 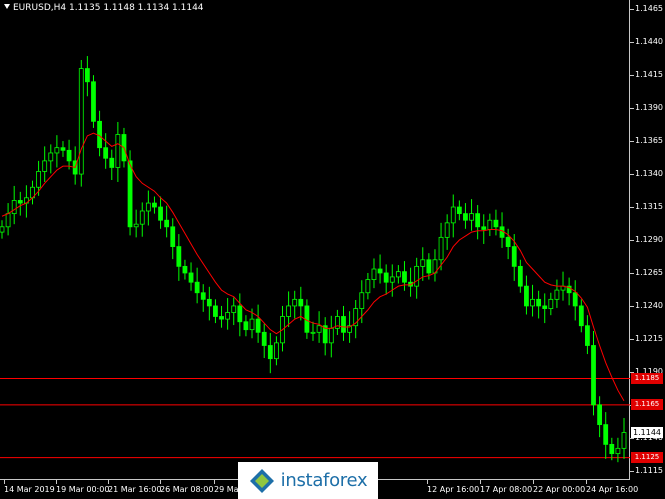 What do you see at coordinates (559, 489) in the screenshot?
I see `x-tick-label: 22 Apr 00:00` at bounding box center [559, 489].